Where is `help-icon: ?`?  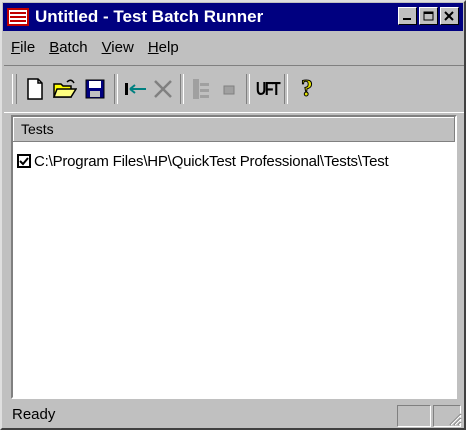
help-icon: ? is located at coordinates (307, 88).